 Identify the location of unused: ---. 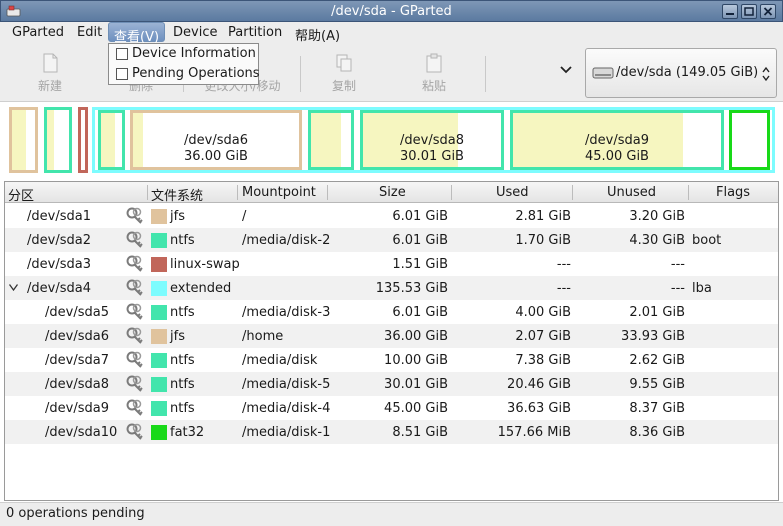
(677, 288).